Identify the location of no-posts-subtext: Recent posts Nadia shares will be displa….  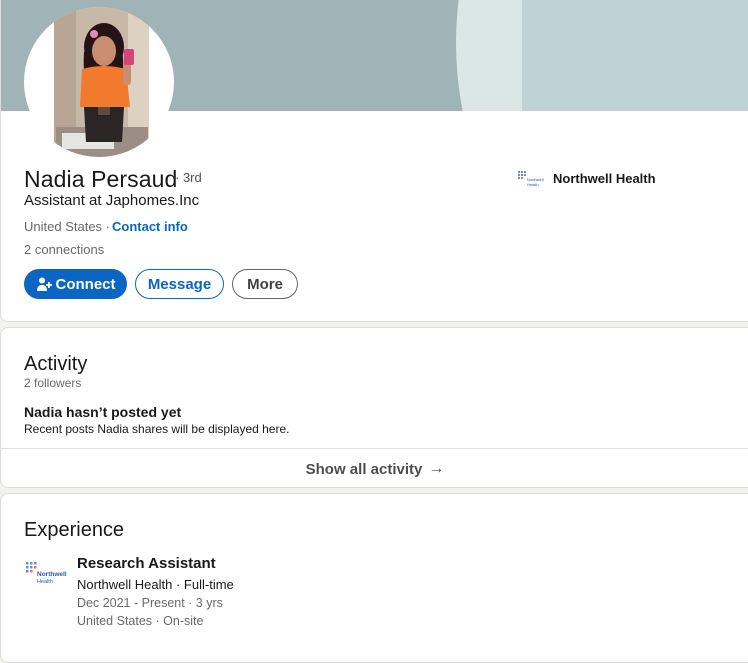
(157, 429).